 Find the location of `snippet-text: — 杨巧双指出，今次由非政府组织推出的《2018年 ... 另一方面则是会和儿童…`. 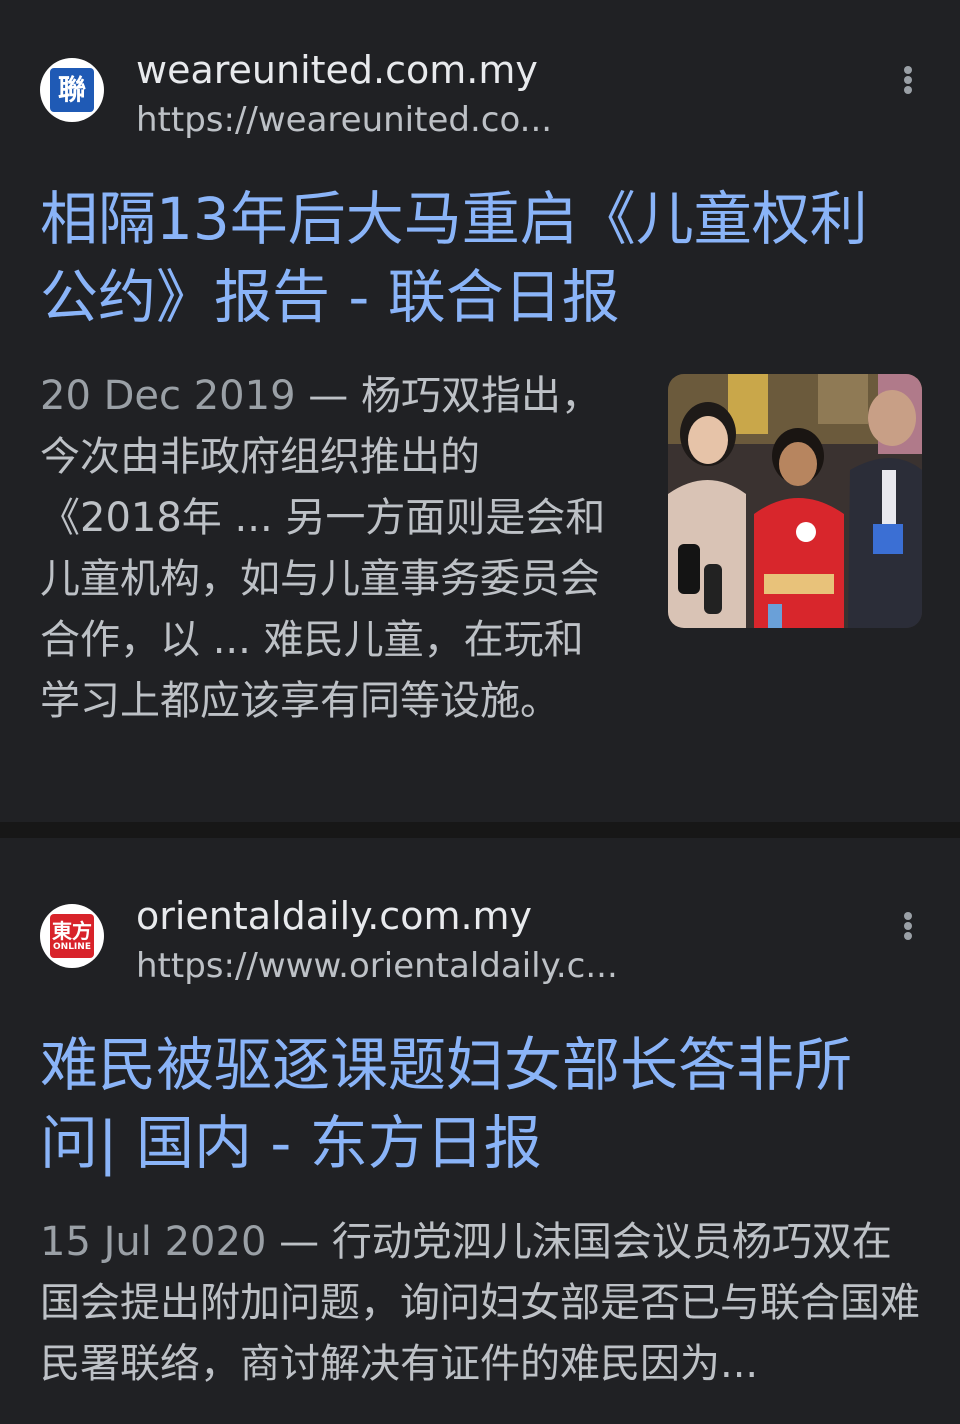

snippet-text: — 杨巧双指出，今次由非政府组织推出的《2018年 ... 另一方面则是会和儿童… is located at coordinates (323, 548).